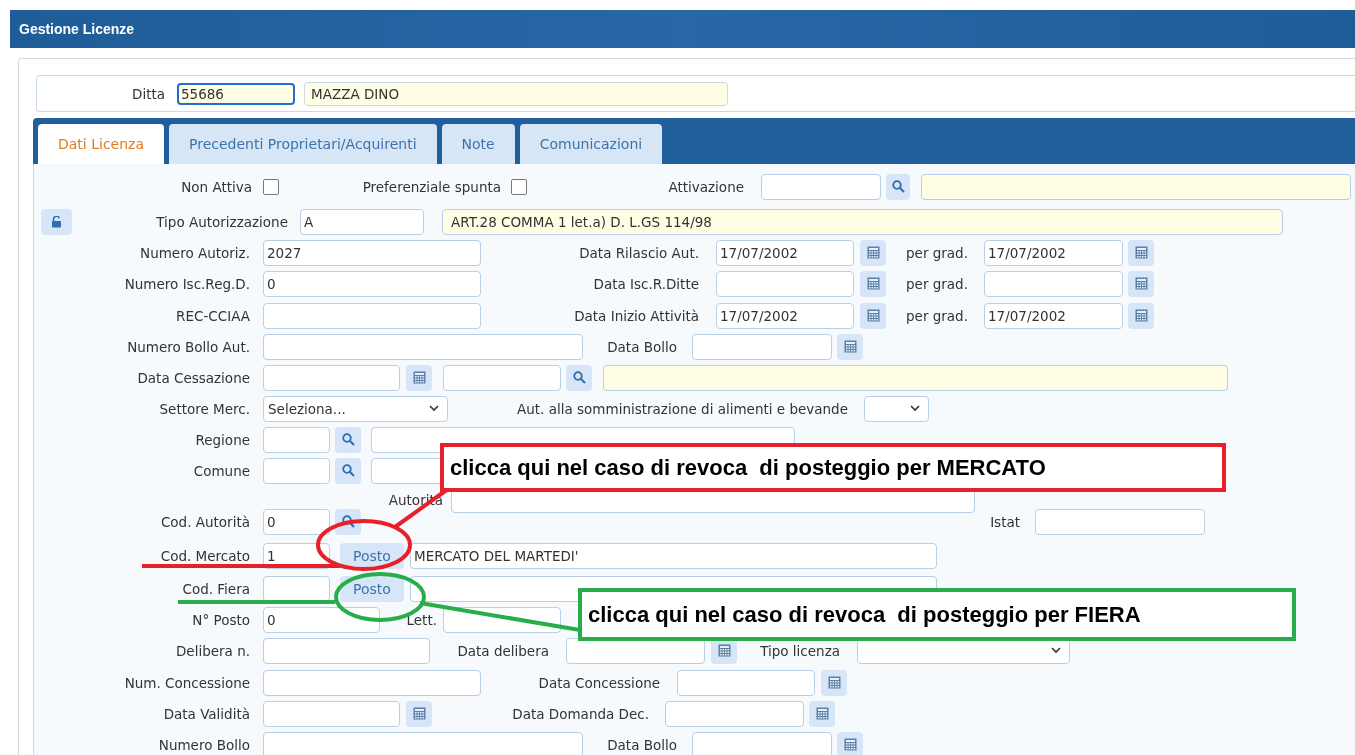 The width and height of the screenshot is (1355, 755). Describe the element at coordinates (236, 93) in the screenshot. I see `company-code-field: 55686` at that location.